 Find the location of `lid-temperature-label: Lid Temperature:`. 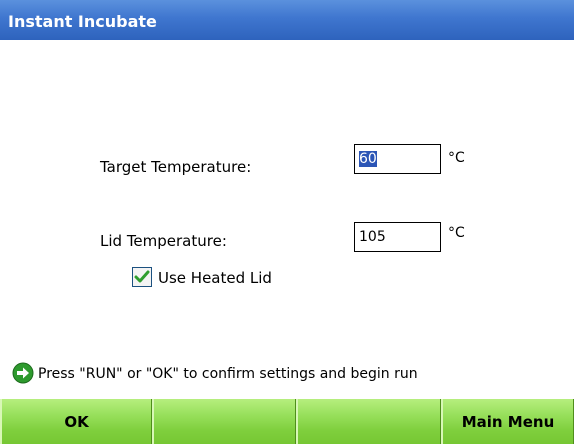

lid-temperature-label: Lid Temperature: is located at coordinates (163, 241).